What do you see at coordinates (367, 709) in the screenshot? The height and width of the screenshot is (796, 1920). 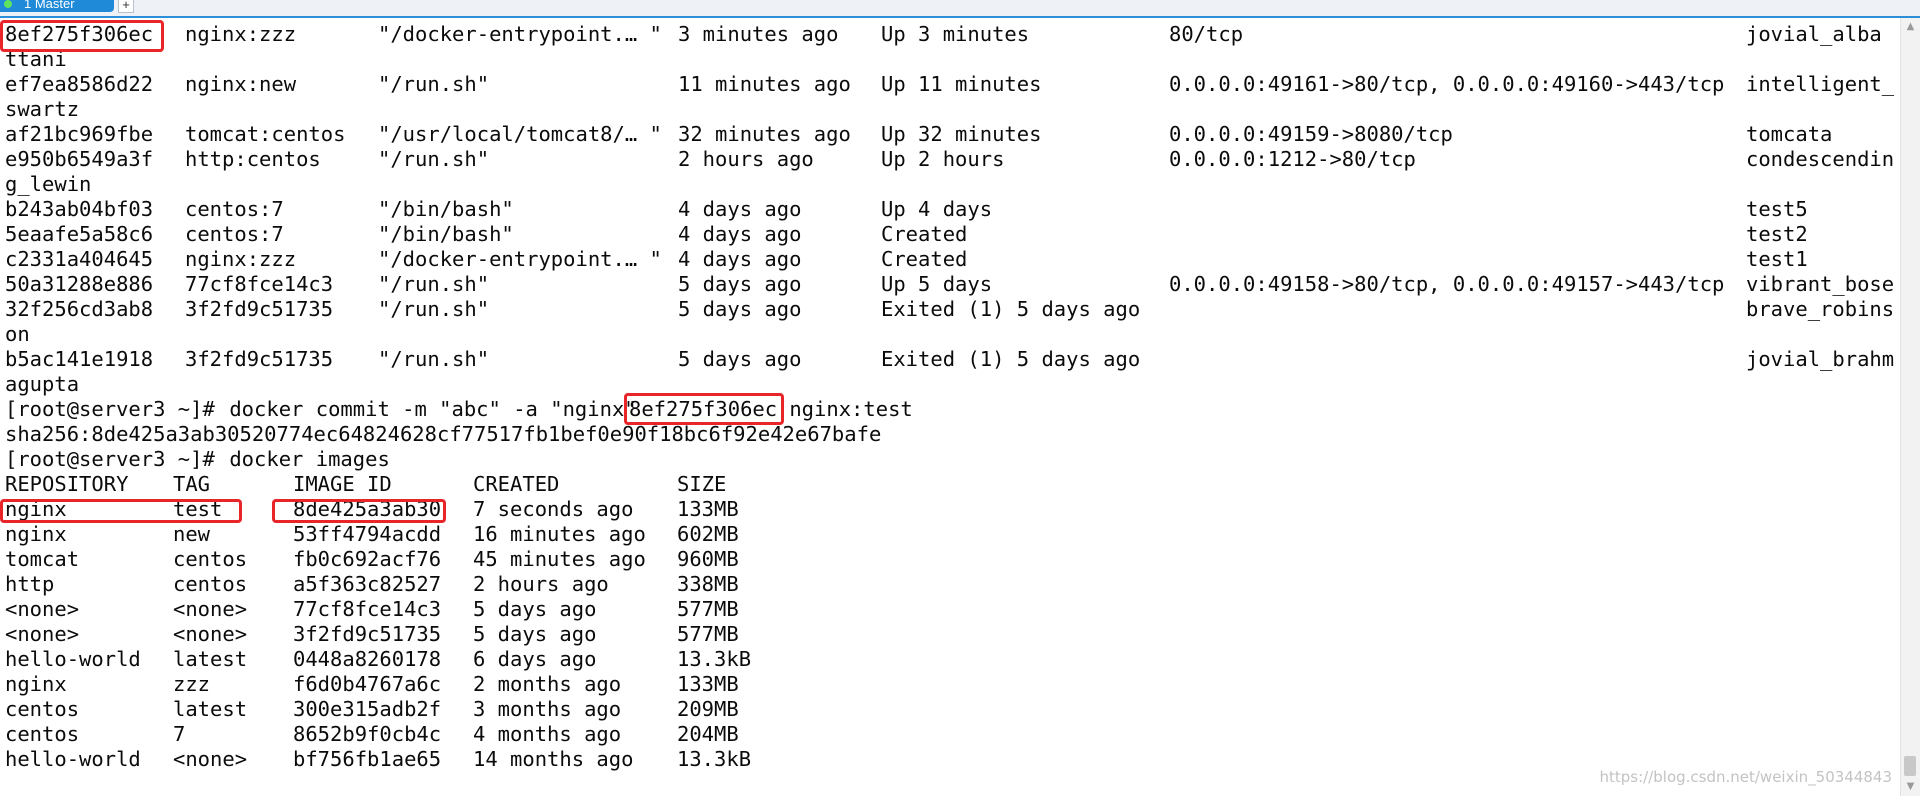 I see `image-image-id: 300e315adb2f` at bounding box center [367, 709].